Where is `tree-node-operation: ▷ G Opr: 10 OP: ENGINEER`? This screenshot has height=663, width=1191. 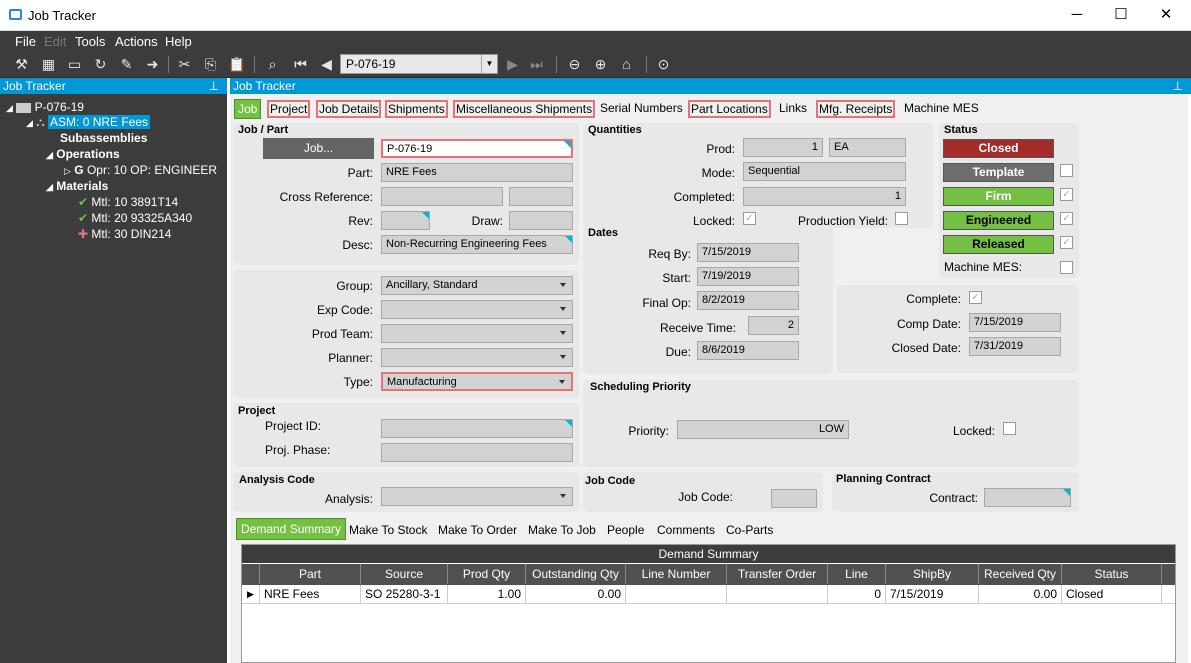
tree-node-operation: ▷ G Opr: 10 OP: ENGINEER is located at coordinates (140, 170).